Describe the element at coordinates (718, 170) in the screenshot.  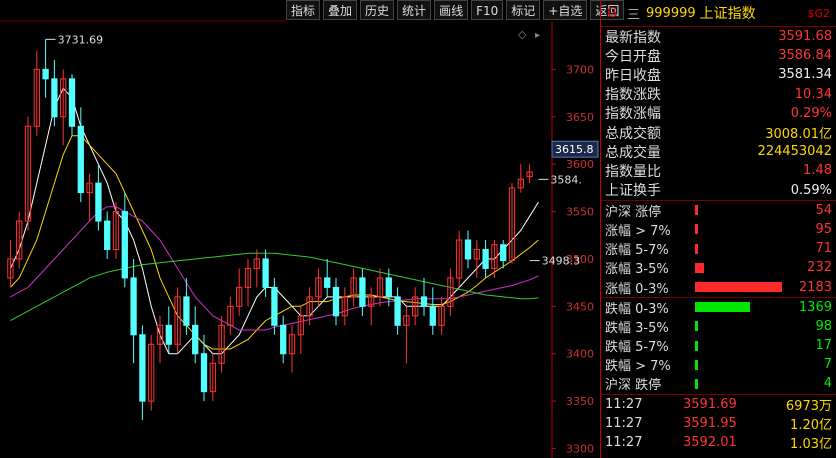
I see `quote-row: 指数量比 1.48` at that location.